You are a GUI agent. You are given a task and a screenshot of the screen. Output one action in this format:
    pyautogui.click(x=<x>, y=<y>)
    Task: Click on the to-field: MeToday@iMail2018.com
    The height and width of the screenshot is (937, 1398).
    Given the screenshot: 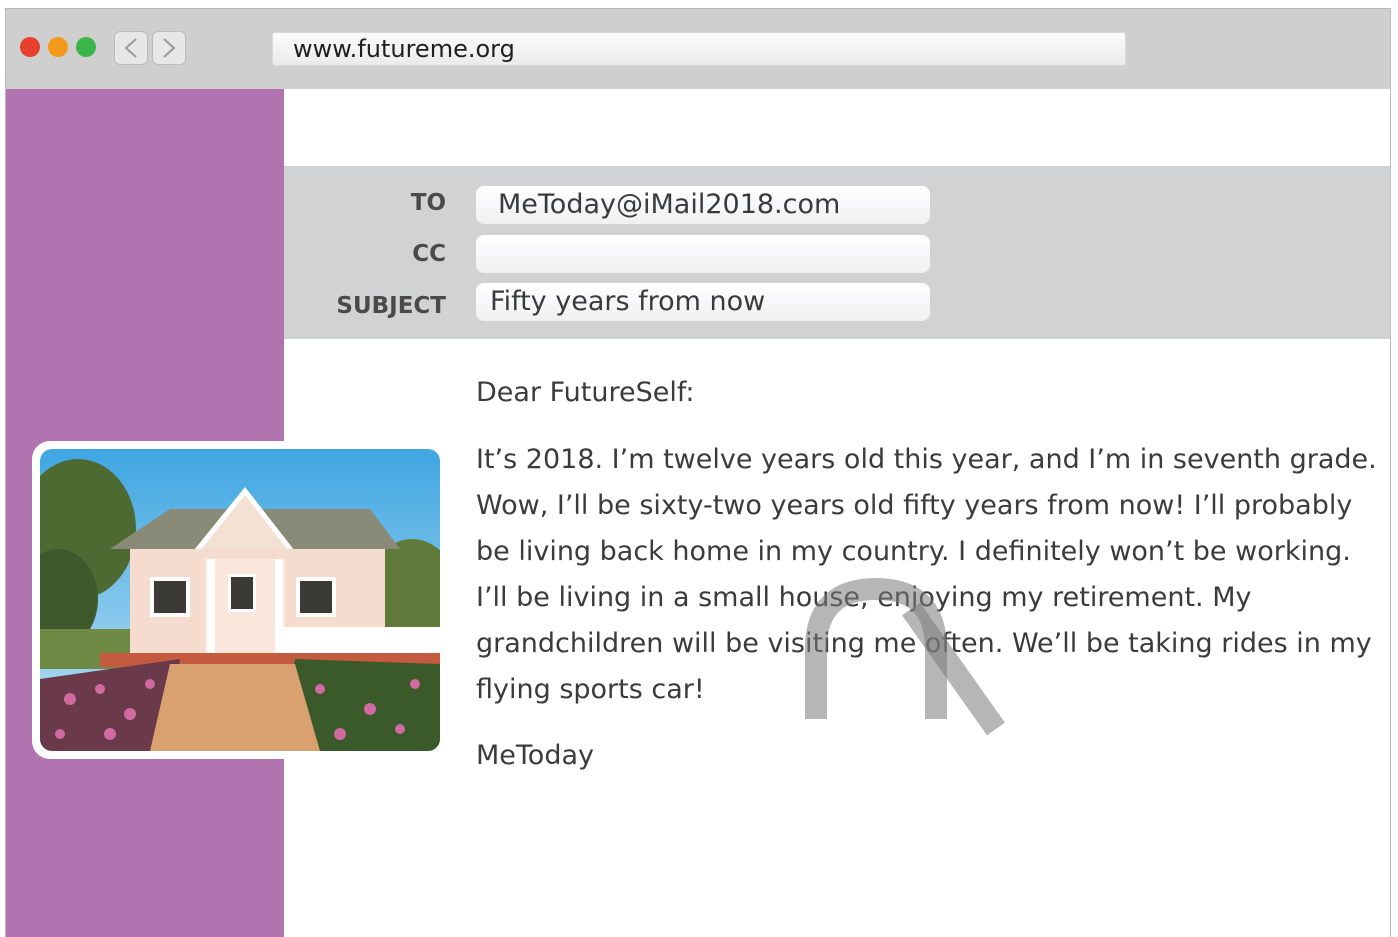 What is the action you would take?
    pyautogui.click(x=703, y=205)
    